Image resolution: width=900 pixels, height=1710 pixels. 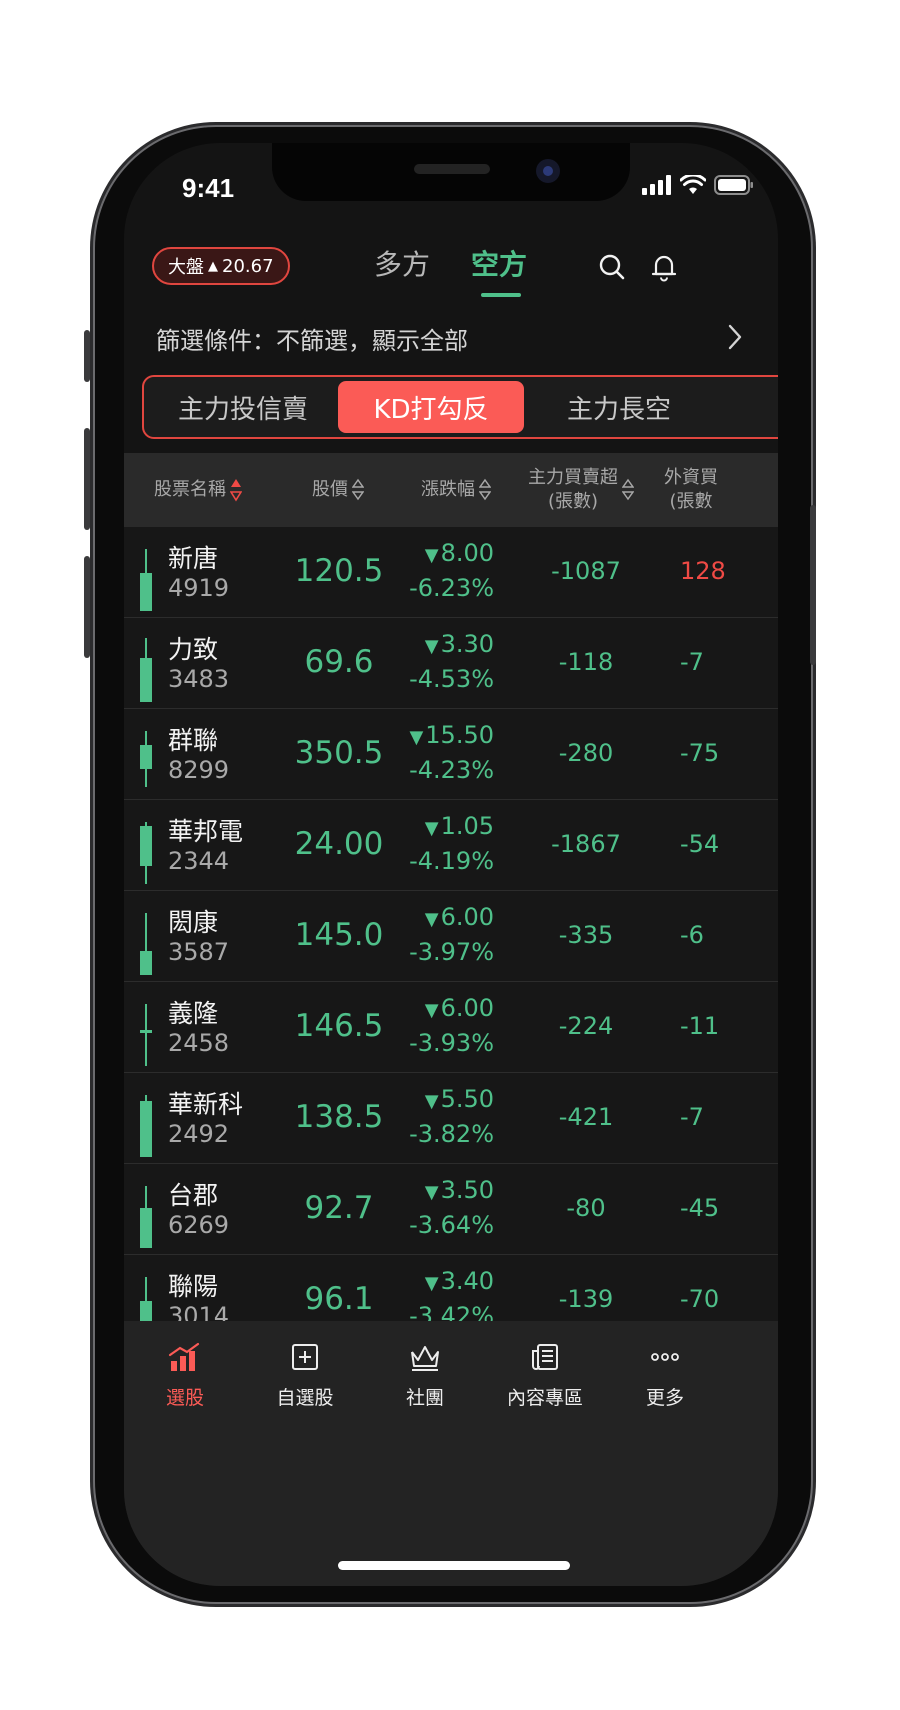 What do you see at coordinates (612, 267) in the screenshot?
I see `search-icon` at bounding box center [612, 267].